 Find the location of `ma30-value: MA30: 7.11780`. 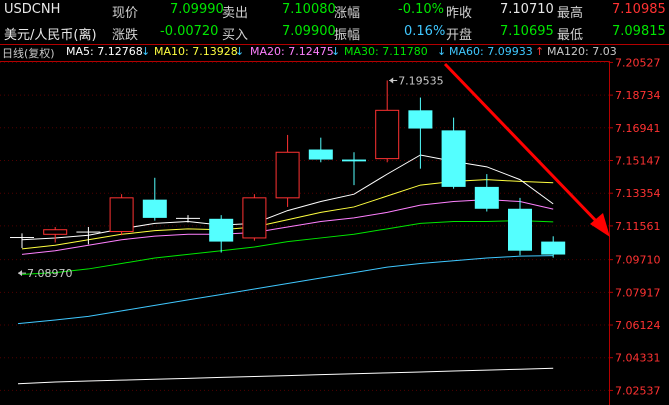

ma30-value: MA30: 7.11780 is located at coordinates (386, 51).